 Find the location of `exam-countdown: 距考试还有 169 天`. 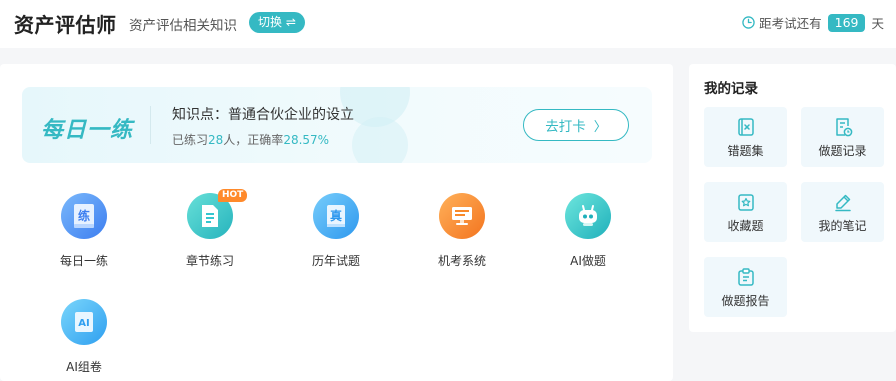

exam-countdown: 距考试还有 169 天 is located at coordinates (813, 22).